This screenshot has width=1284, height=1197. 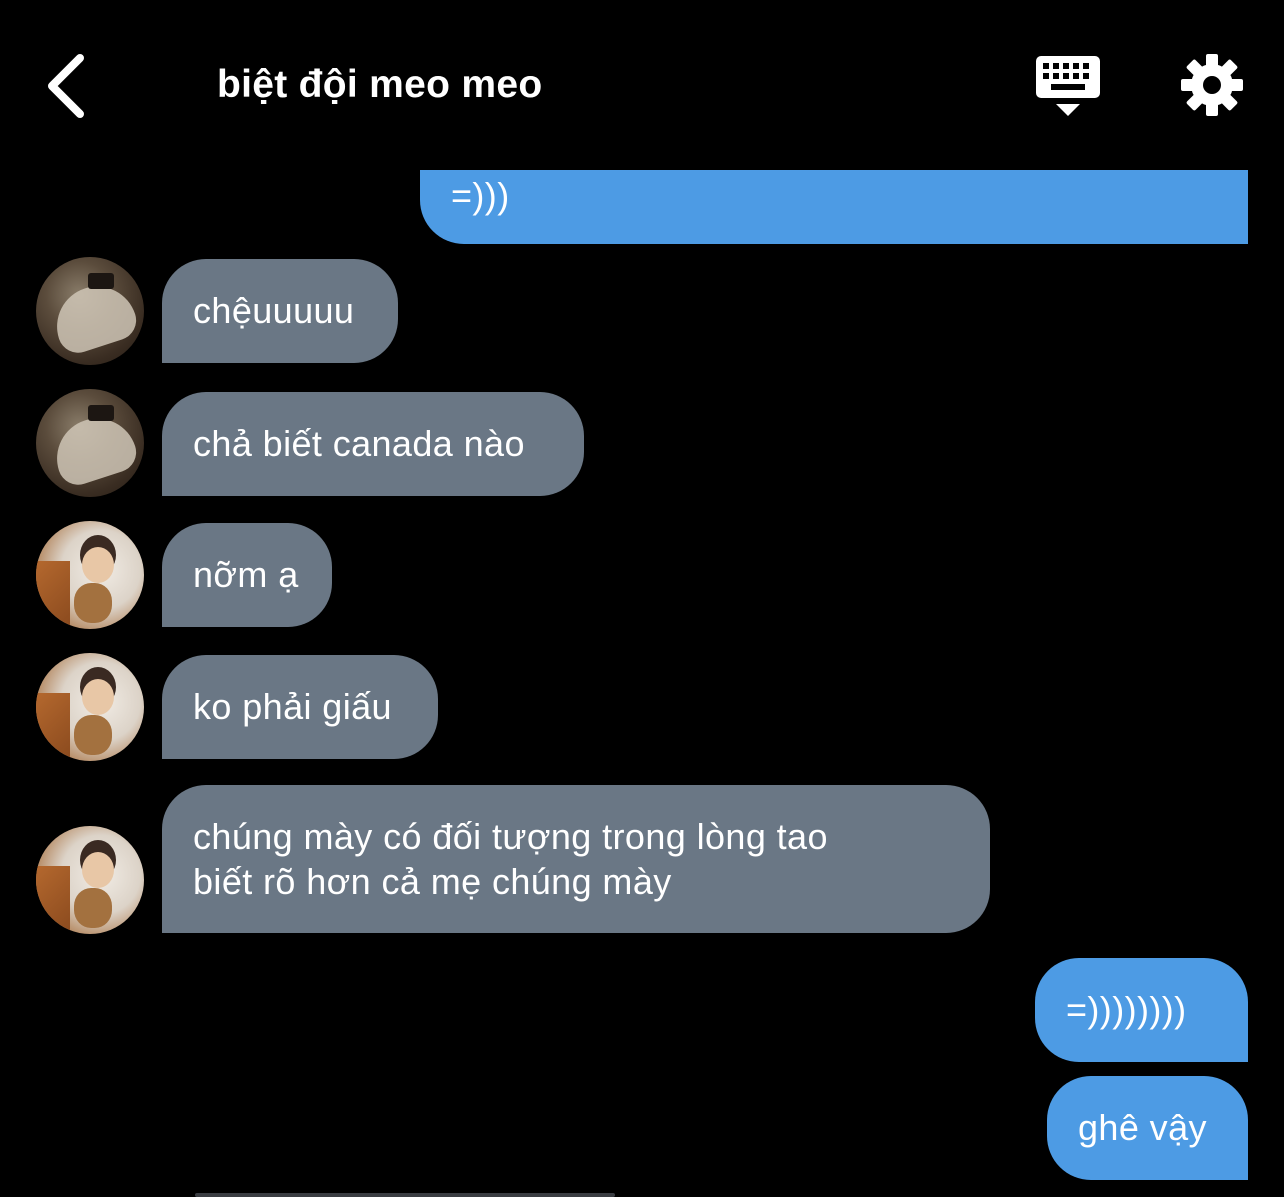 What do you see at coordinates (359, 443) in the screenshot?
I see `message-text: chả biết canada nào` at bounding box center [359, 443].